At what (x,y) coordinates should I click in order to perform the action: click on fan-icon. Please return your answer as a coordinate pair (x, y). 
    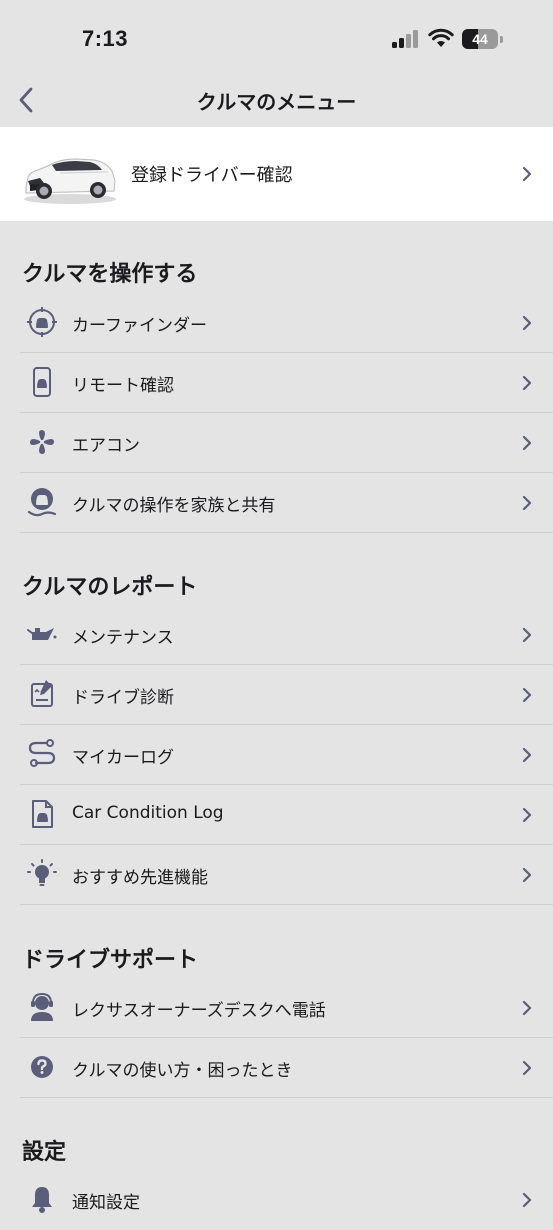
    Looking at the image, I should click on (42, 442).